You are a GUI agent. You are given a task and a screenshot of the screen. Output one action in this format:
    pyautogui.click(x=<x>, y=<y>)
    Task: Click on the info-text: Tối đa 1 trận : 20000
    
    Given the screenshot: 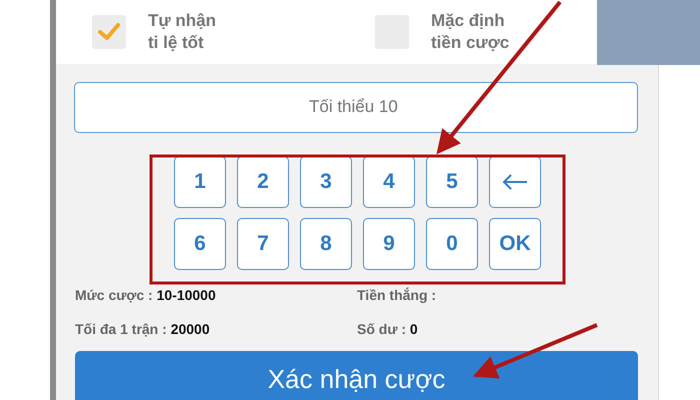 What is the action you would take?
    pyautogui.click(x=142, y=328)
    